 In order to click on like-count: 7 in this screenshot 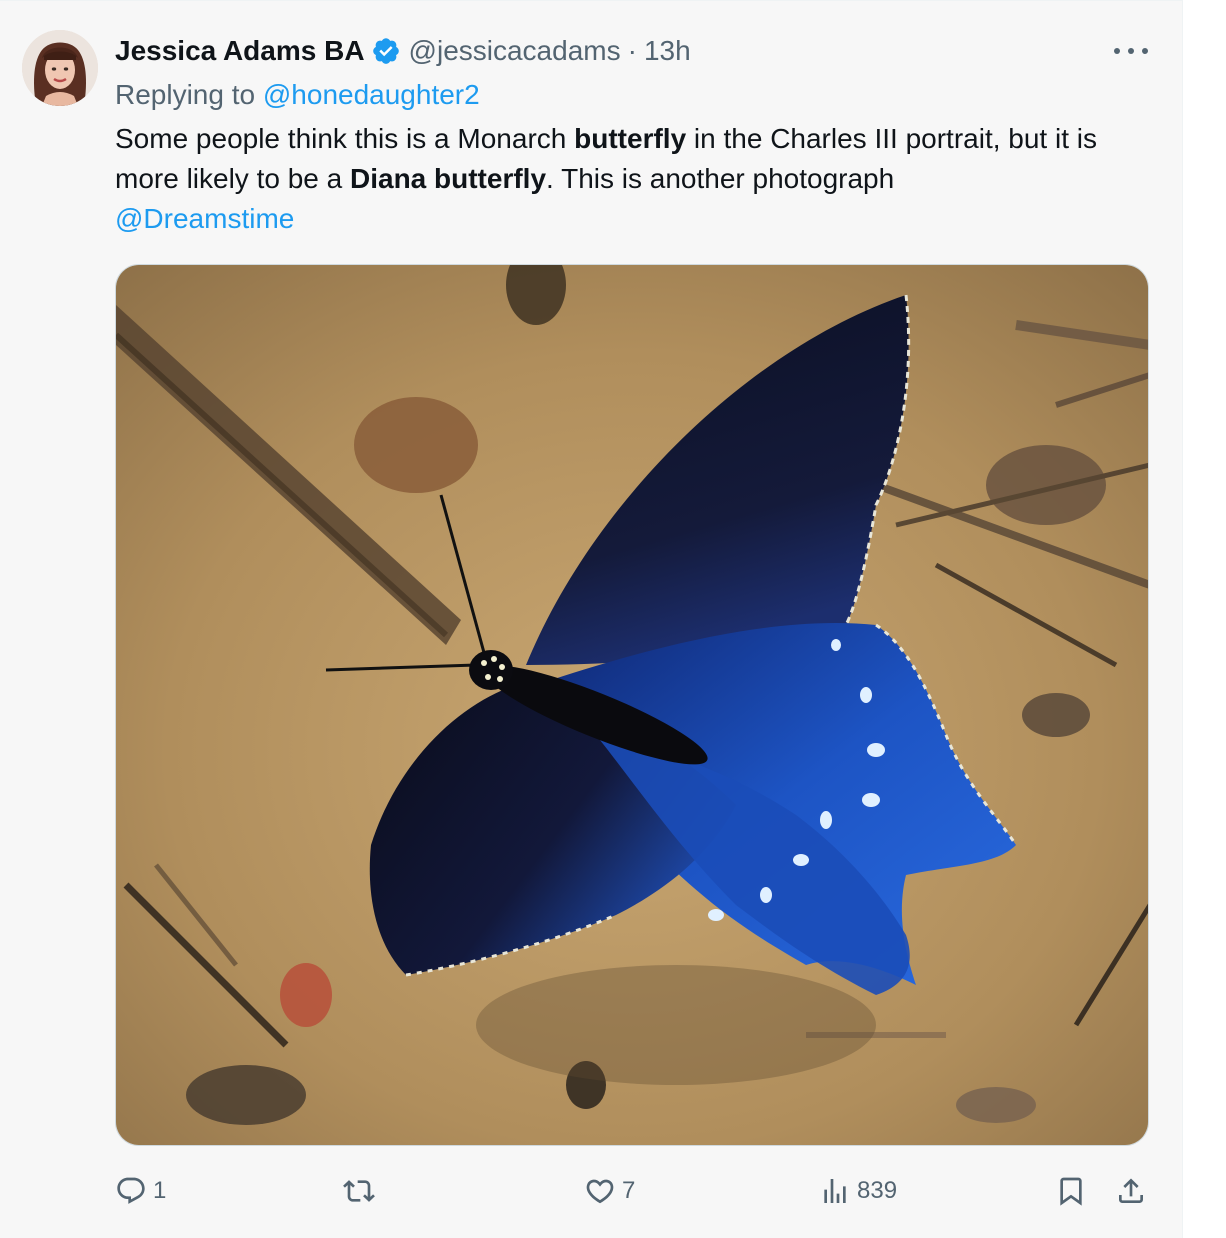, I will do `click(629, 1190)`.